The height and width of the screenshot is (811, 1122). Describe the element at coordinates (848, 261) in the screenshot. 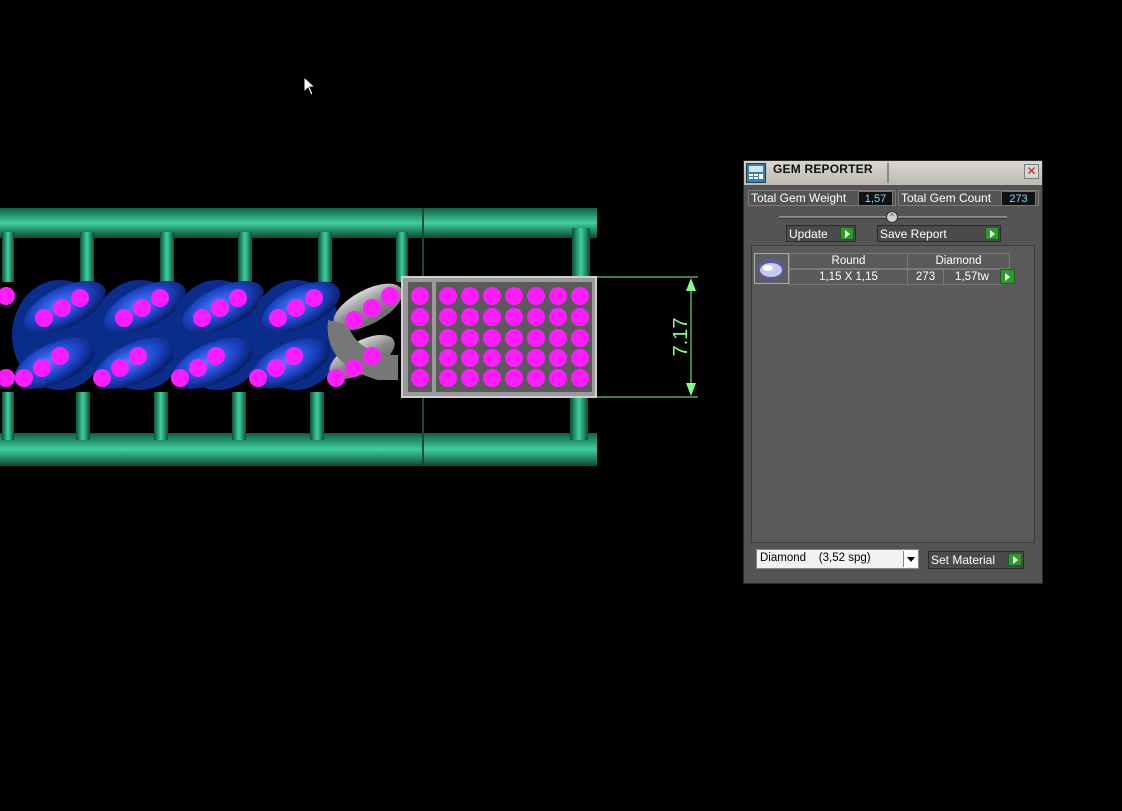

I see `header-shape: Round` at that location.